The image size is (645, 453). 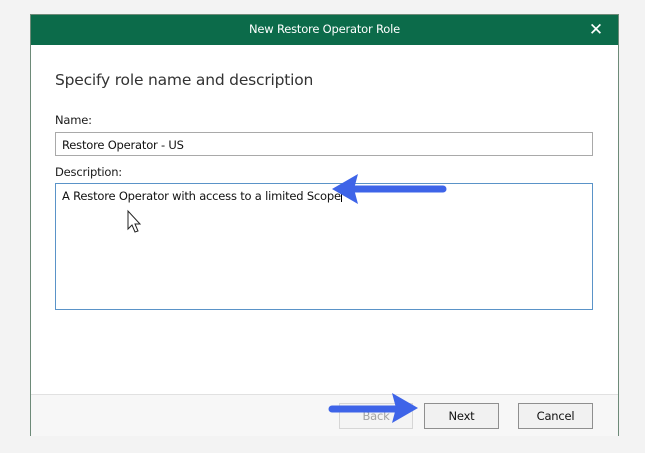 I want to click on title-bar: New Restore Operator Role ✕, so click(x=324, y=30).